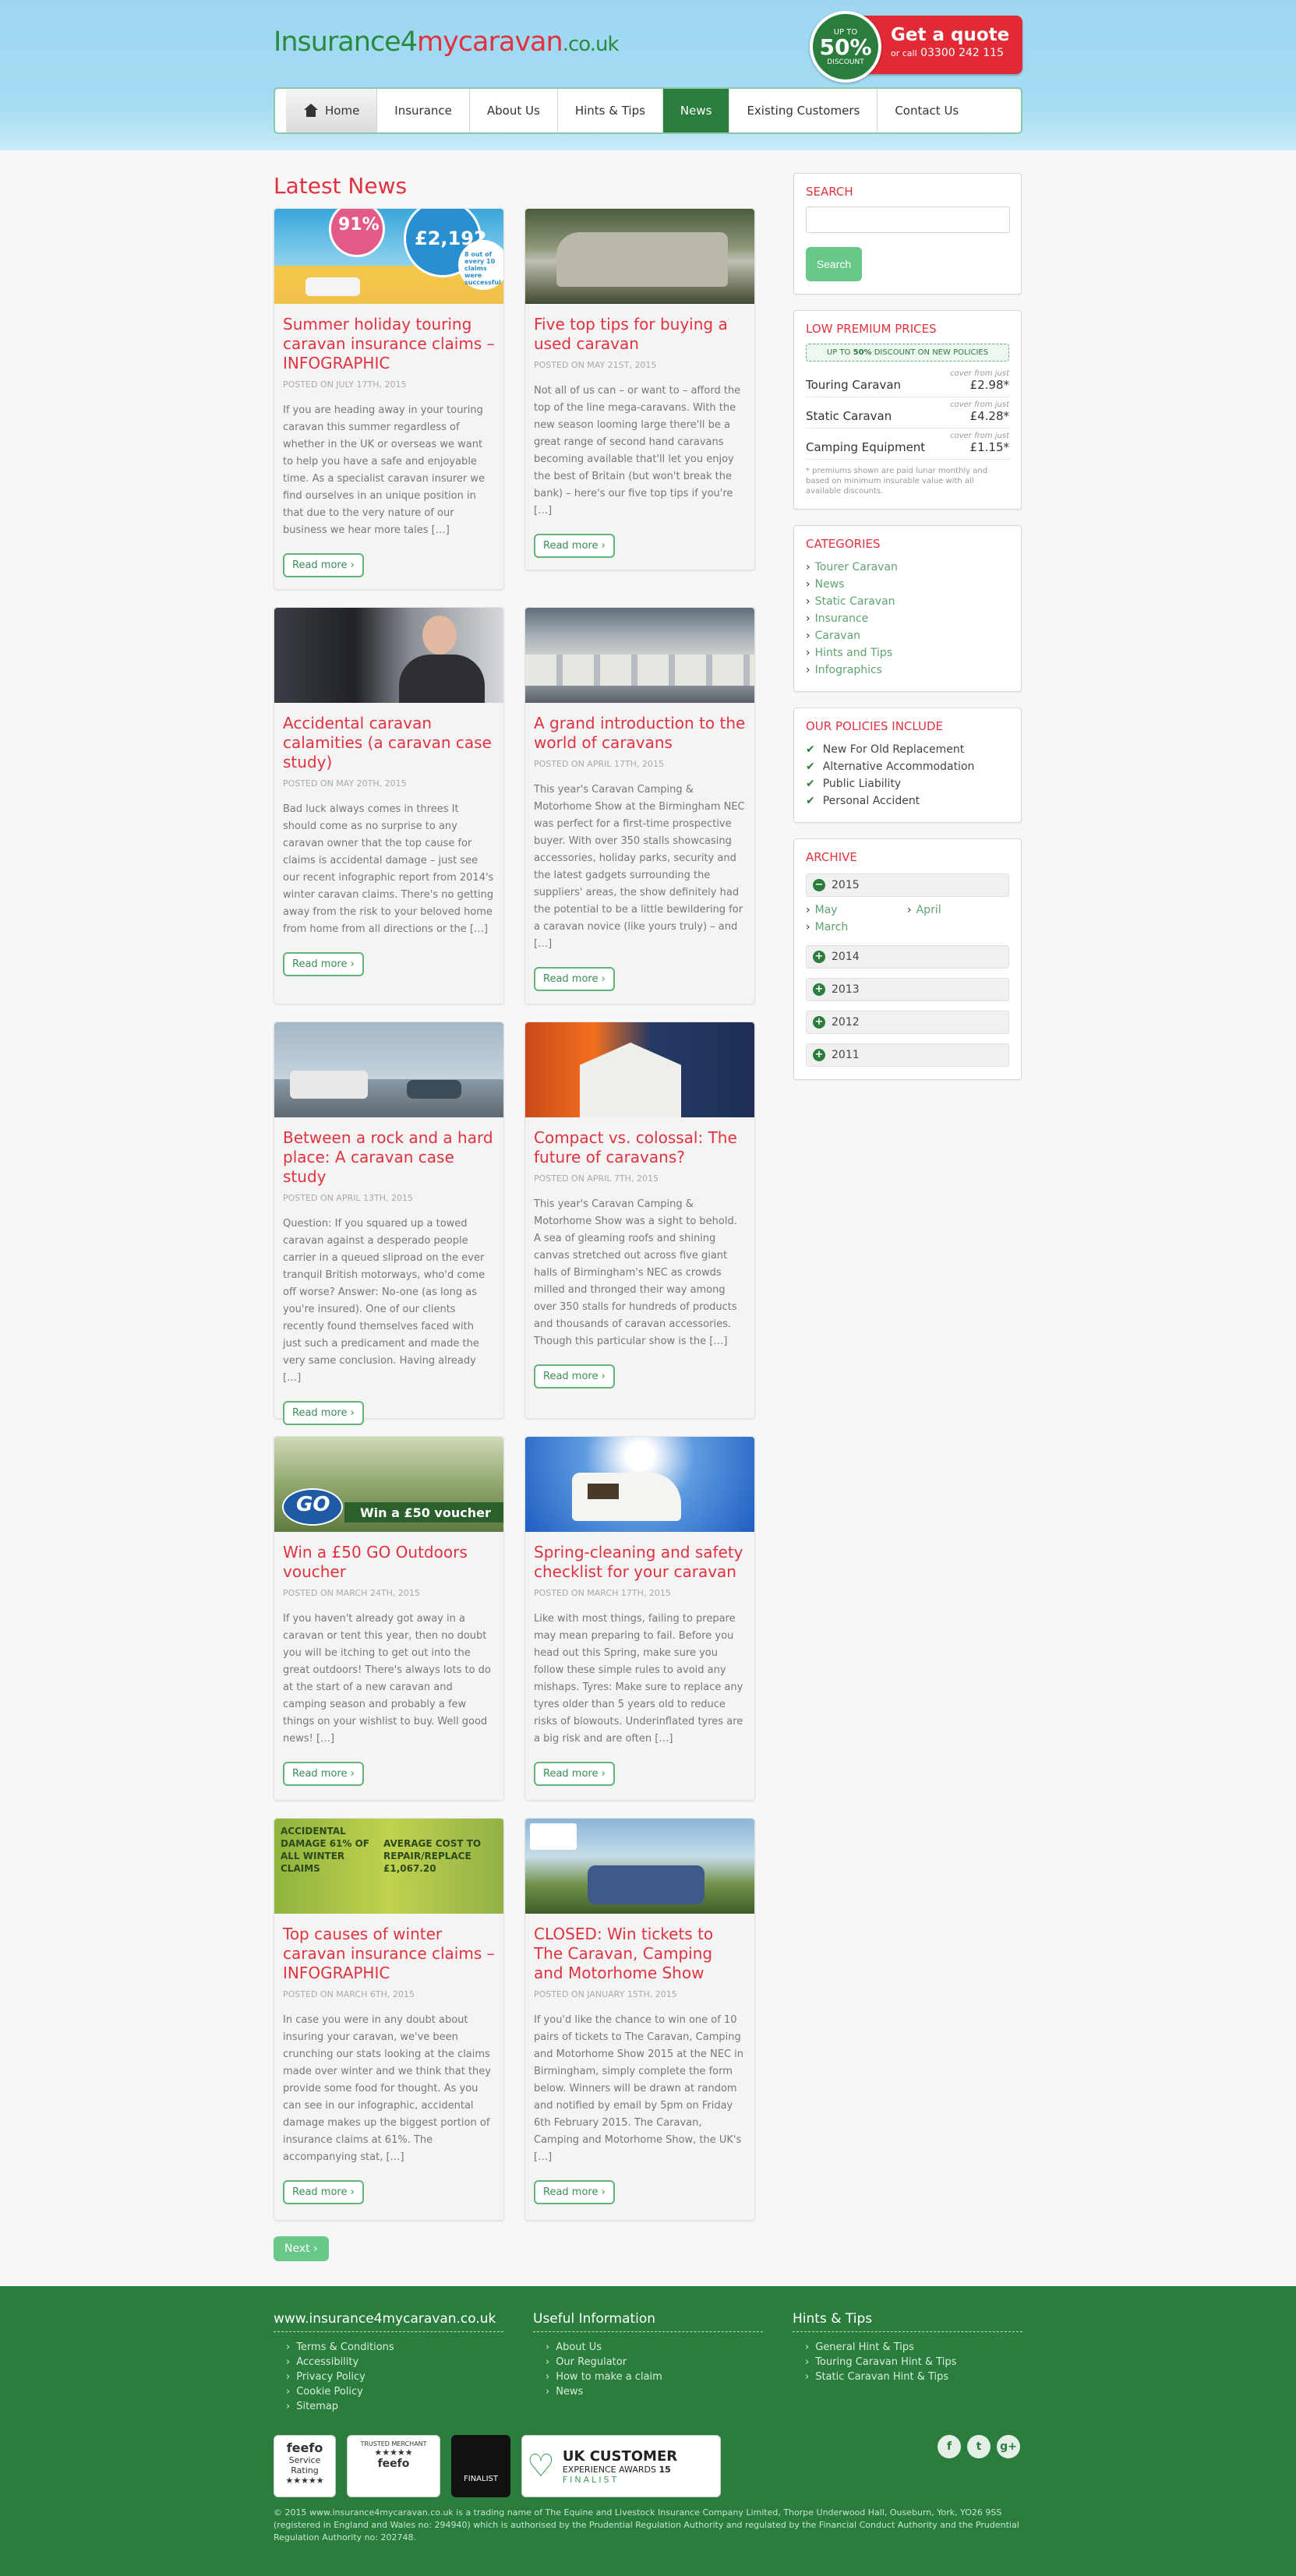 This screenshot has width=1296, height=2576. What do you see at coordinates (648, 2391) in the screenshot?
I see `footer-link: News` at bounding box center [648, 2391].